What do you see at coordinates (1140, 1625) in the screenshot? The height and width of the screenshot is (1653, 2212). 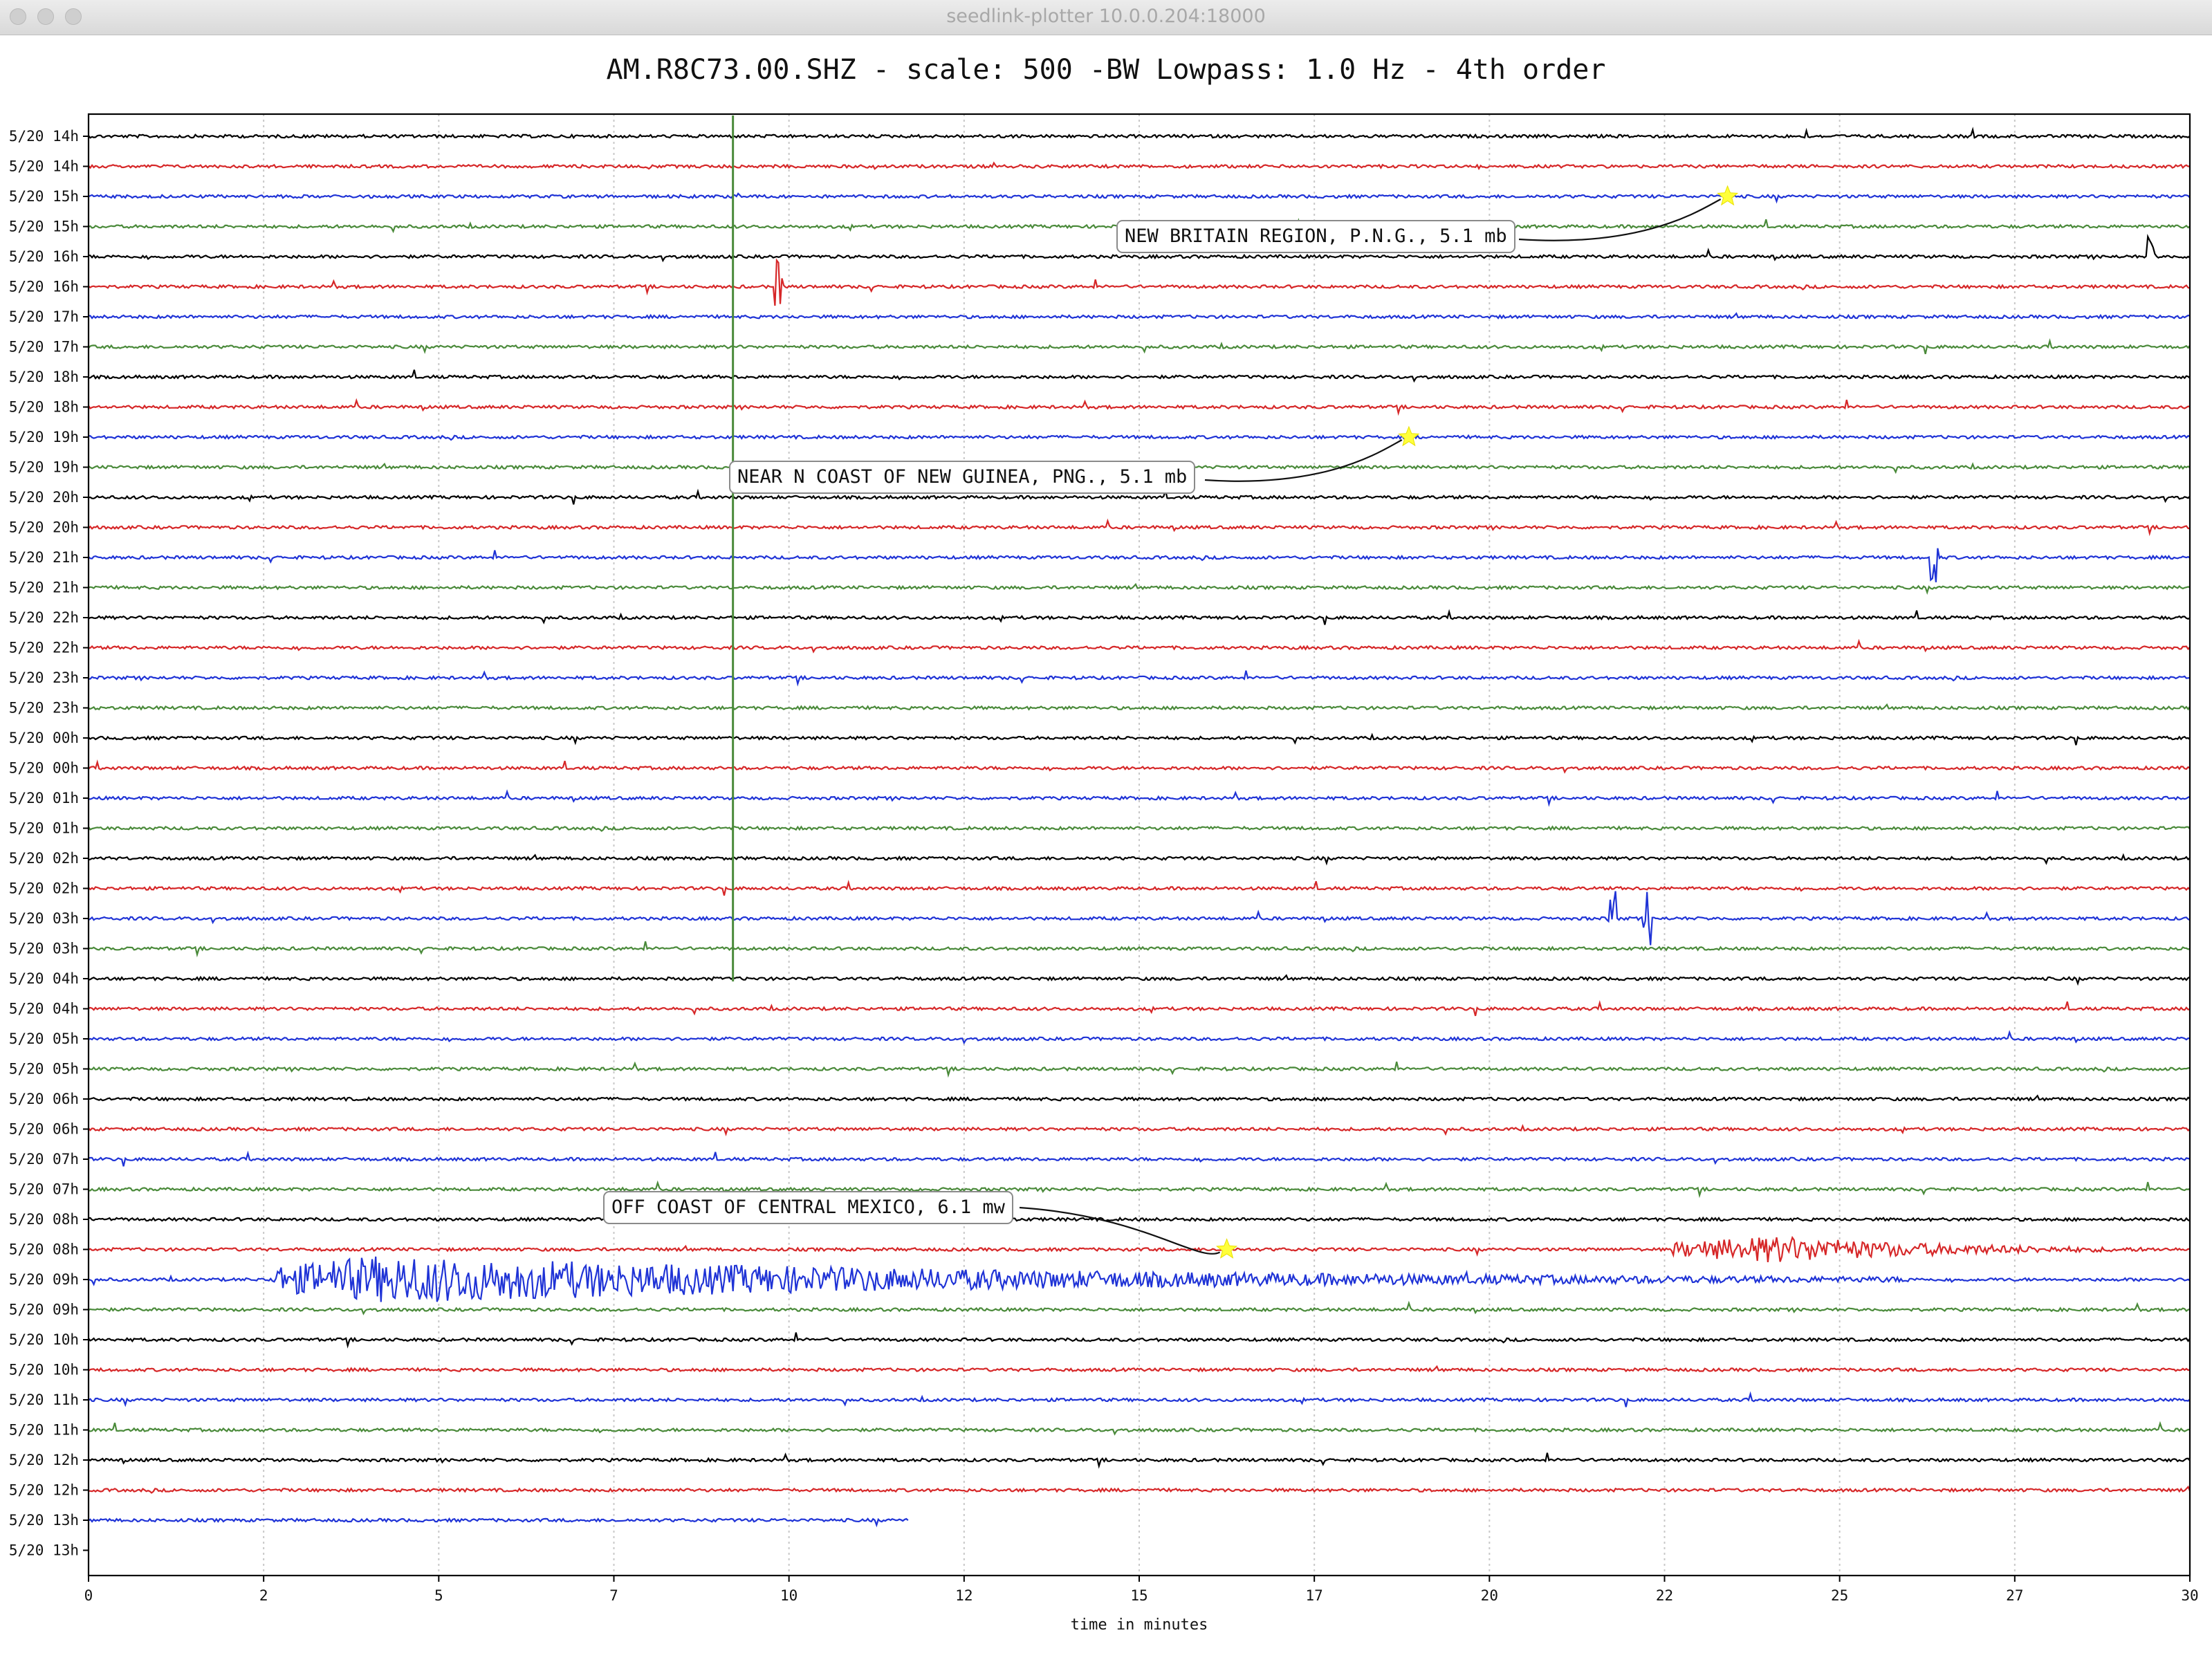 I see `x-axis-label: time in minutes` at bounding box center [1140, 1625].